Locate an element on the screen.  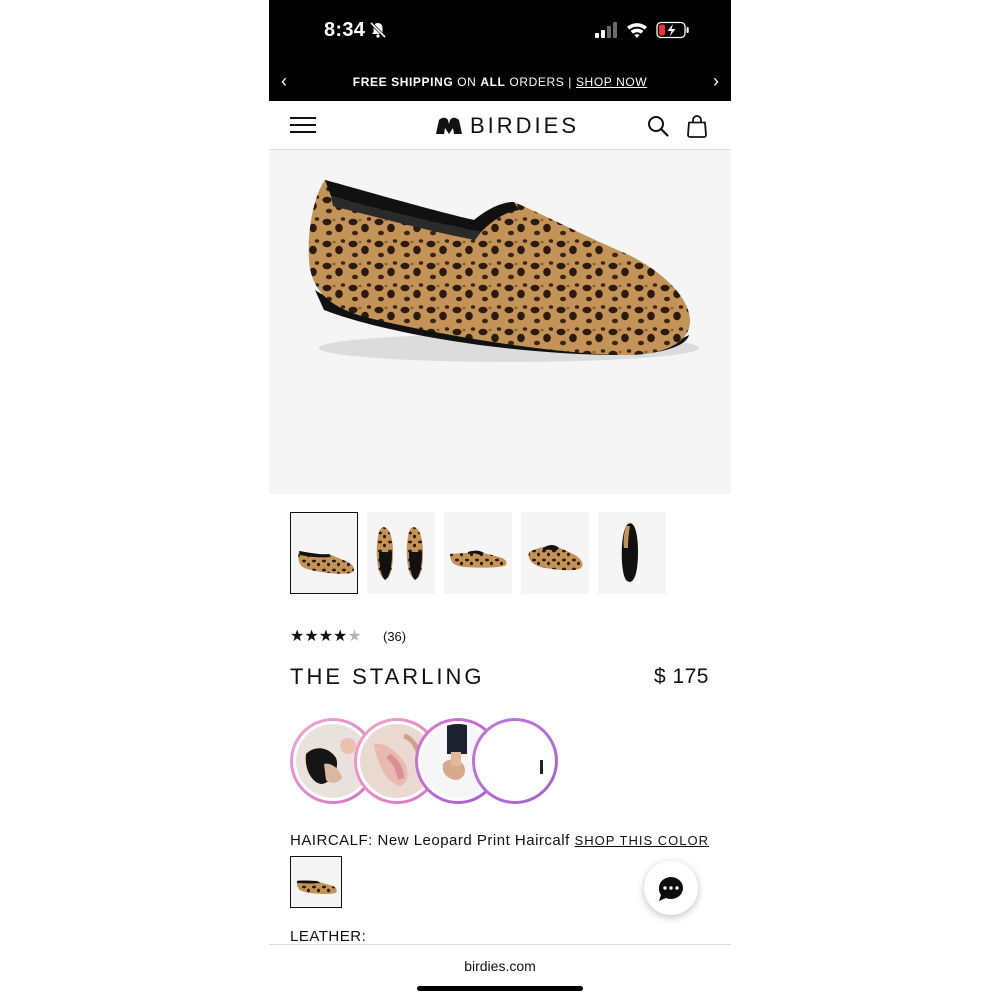
story-bubble is located at coordinates (515, 761).